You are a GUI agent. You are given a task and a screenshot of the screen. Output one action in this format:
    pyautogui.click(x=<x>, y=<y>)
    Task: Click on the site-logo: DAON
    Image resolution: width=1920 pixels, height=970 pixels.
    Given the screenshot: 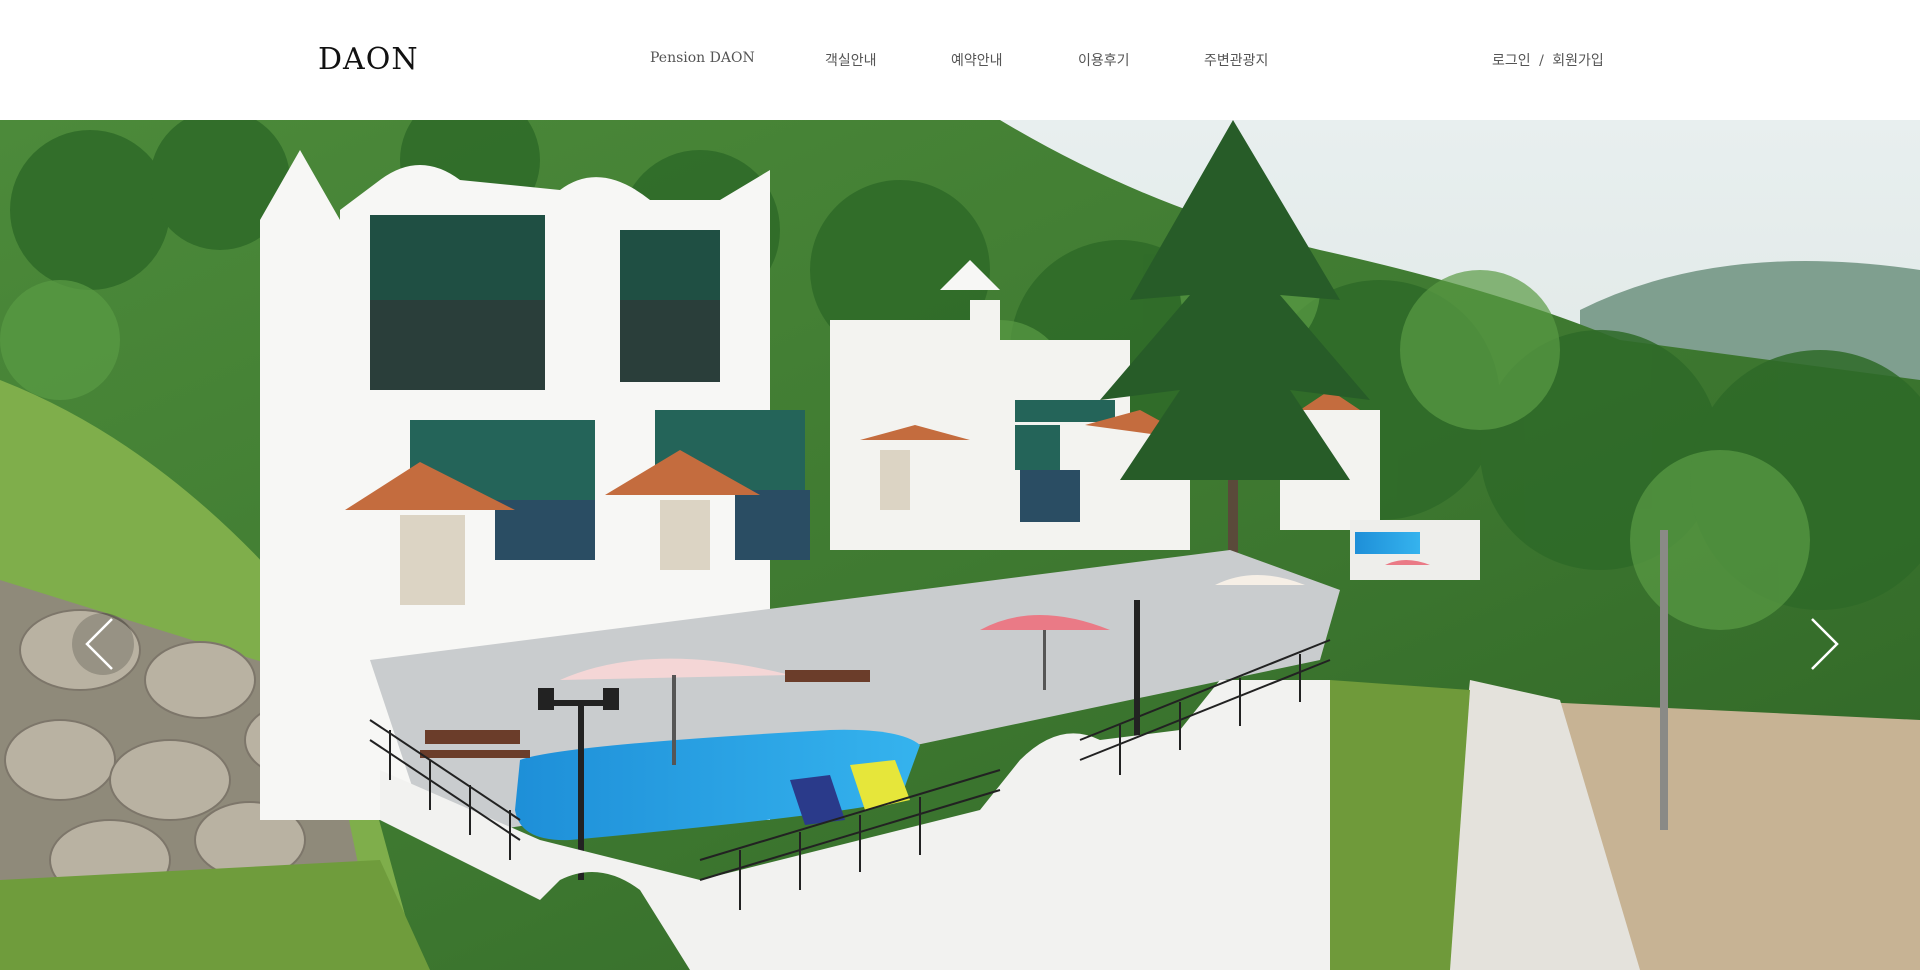 What is the action you would take?
    pyautogui.click(x=368, y=59)
    